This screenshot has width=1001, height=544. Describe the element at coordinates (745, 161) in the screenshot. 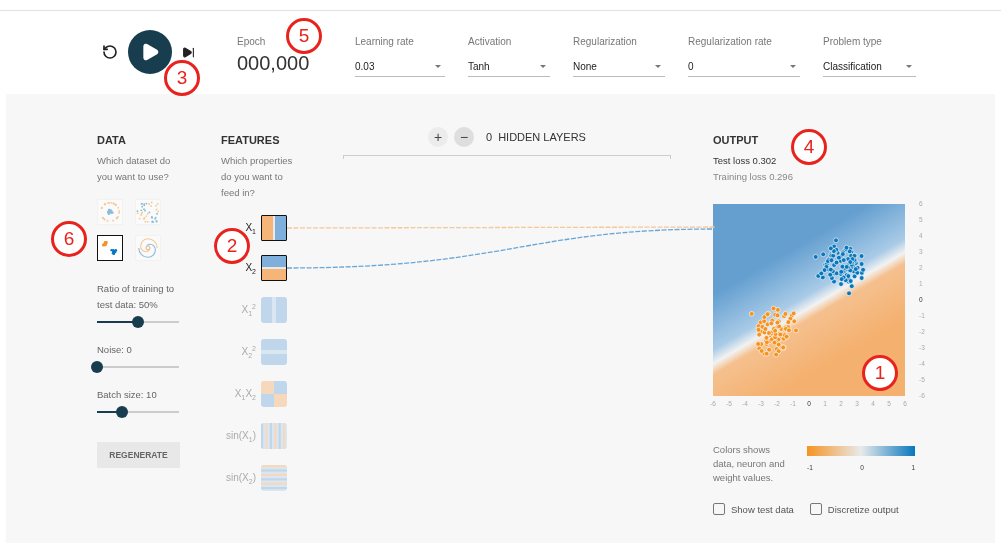

I see `test-loss: Test loss 0.302` at that location.